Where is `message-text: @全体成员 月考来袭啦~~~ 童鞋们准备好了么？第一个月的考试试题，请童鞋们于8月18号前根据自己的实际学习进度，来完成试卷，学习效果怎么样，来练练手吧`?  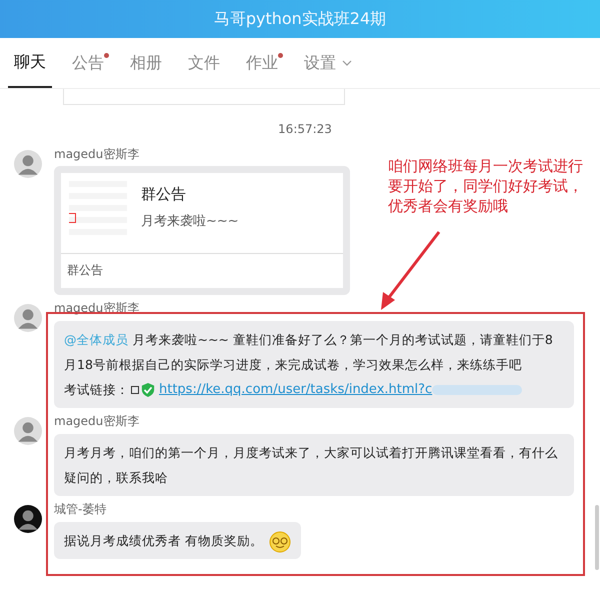
message-text: @全体成员 月考来袭啦~~~ 童鞋们准备好了么？第一个月的考试试题，请童鞋们于8月18号前根据自己的实际学习进度，来完成试卷，学习效果怎么样，来练练手吧 is located at coordinates (309, 352).